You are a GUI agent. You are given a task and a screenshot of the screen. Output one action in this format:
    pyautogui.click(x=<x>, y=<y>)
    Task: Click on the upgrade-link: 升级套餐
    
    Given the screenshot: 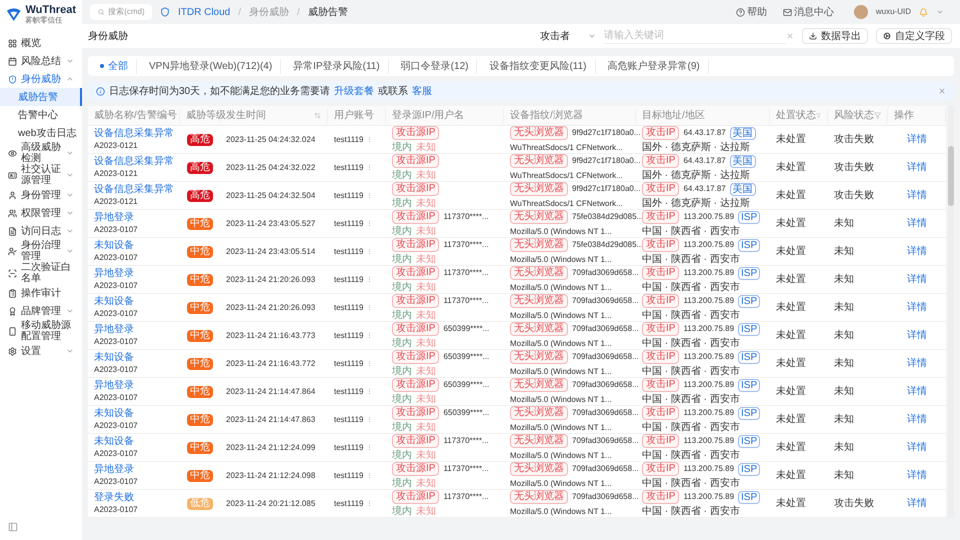 What is the action you would take?
    pyautogui.click(x=354, y=91)
    